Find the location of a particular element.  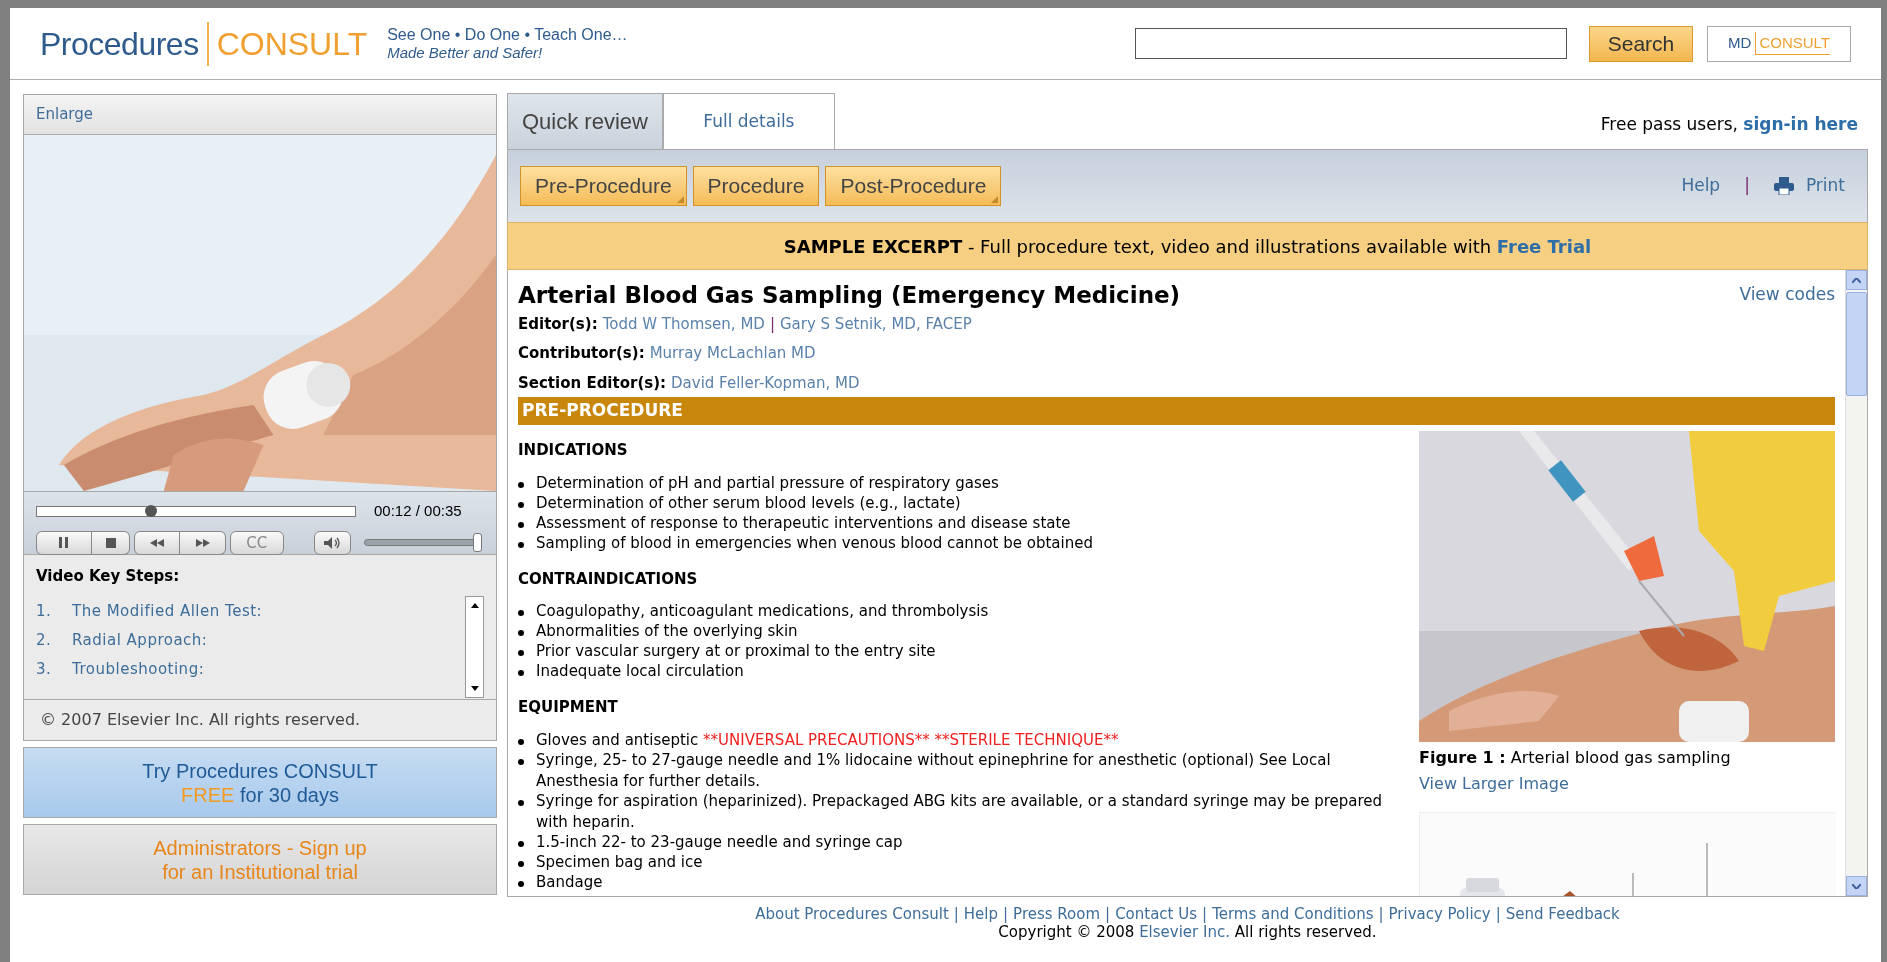

list-item-text: Gloves and antiseptic **UNIVERSAL PRECAUTIONS** **STERILE TECHNIQUE** is located at coordinates (827, 740).